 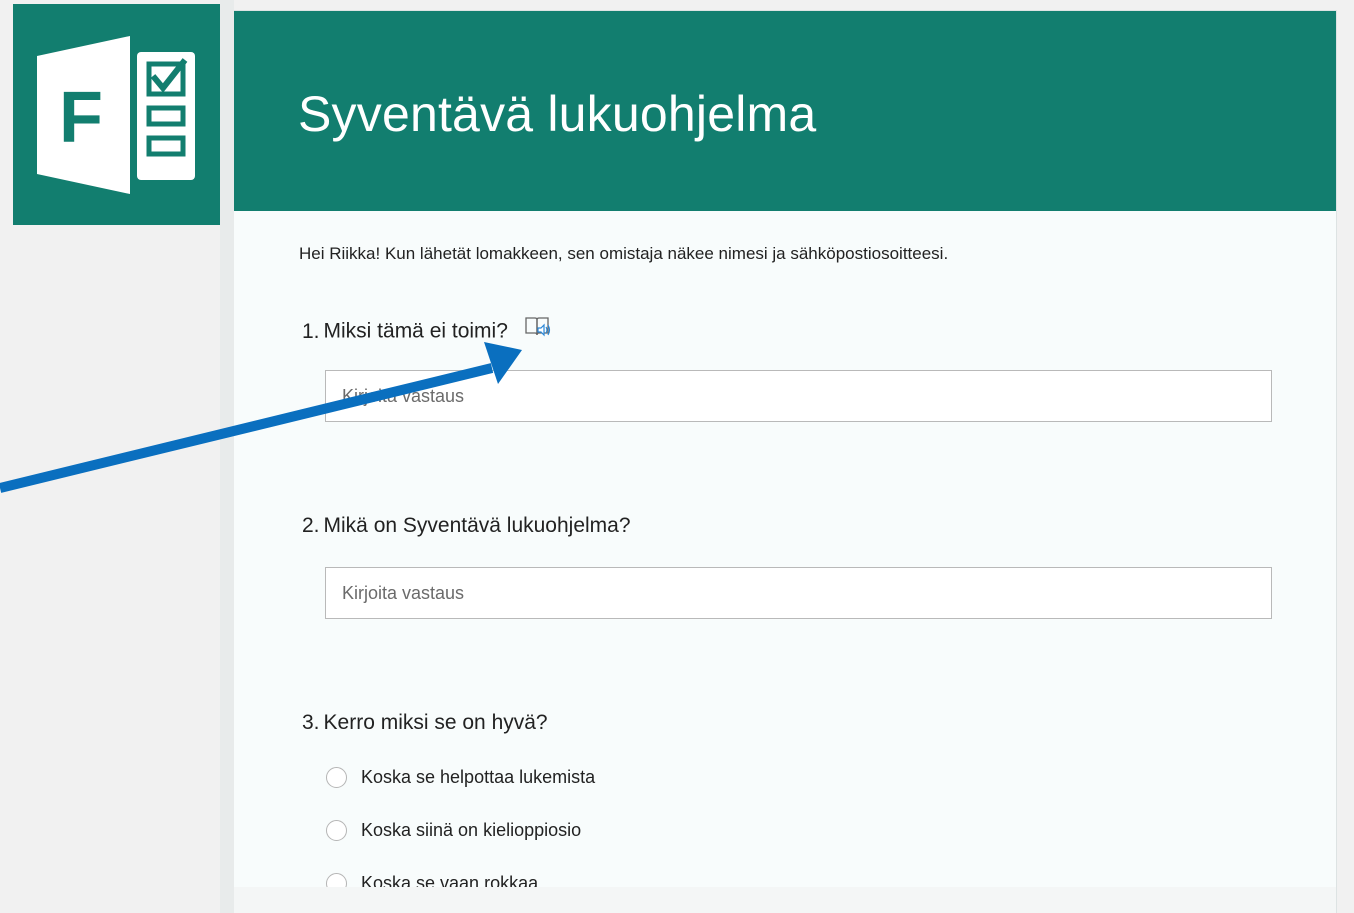 I want to click on form-title: Syventävä lukuohjelma, so click(x=557, y=114).